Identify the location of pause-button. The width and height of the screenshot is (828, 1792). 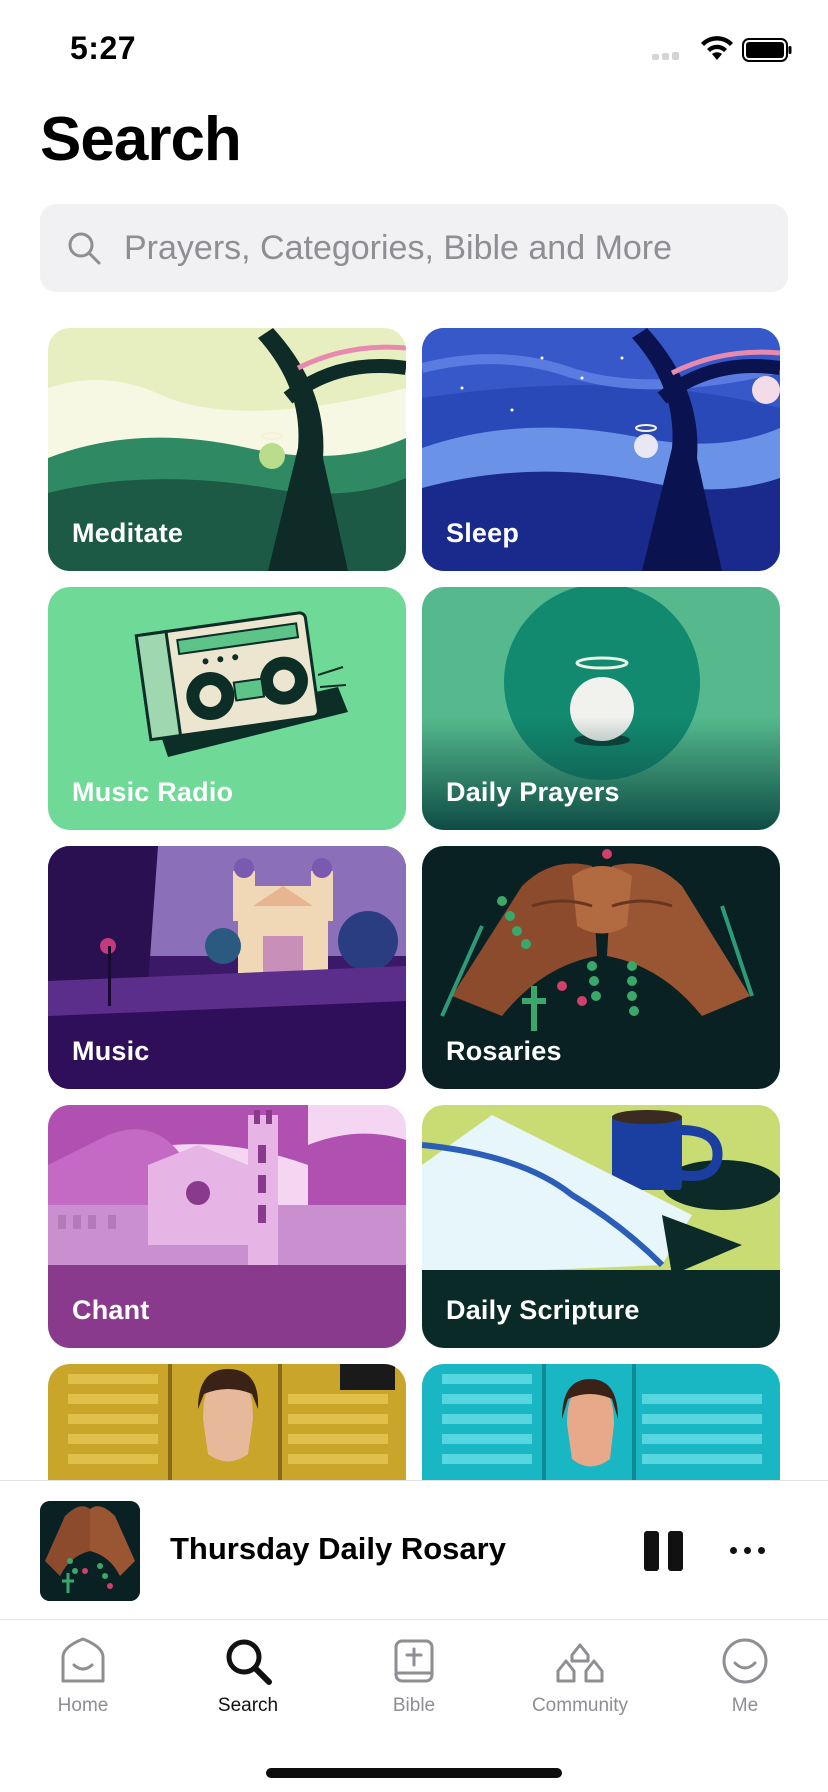
(664, 1551).